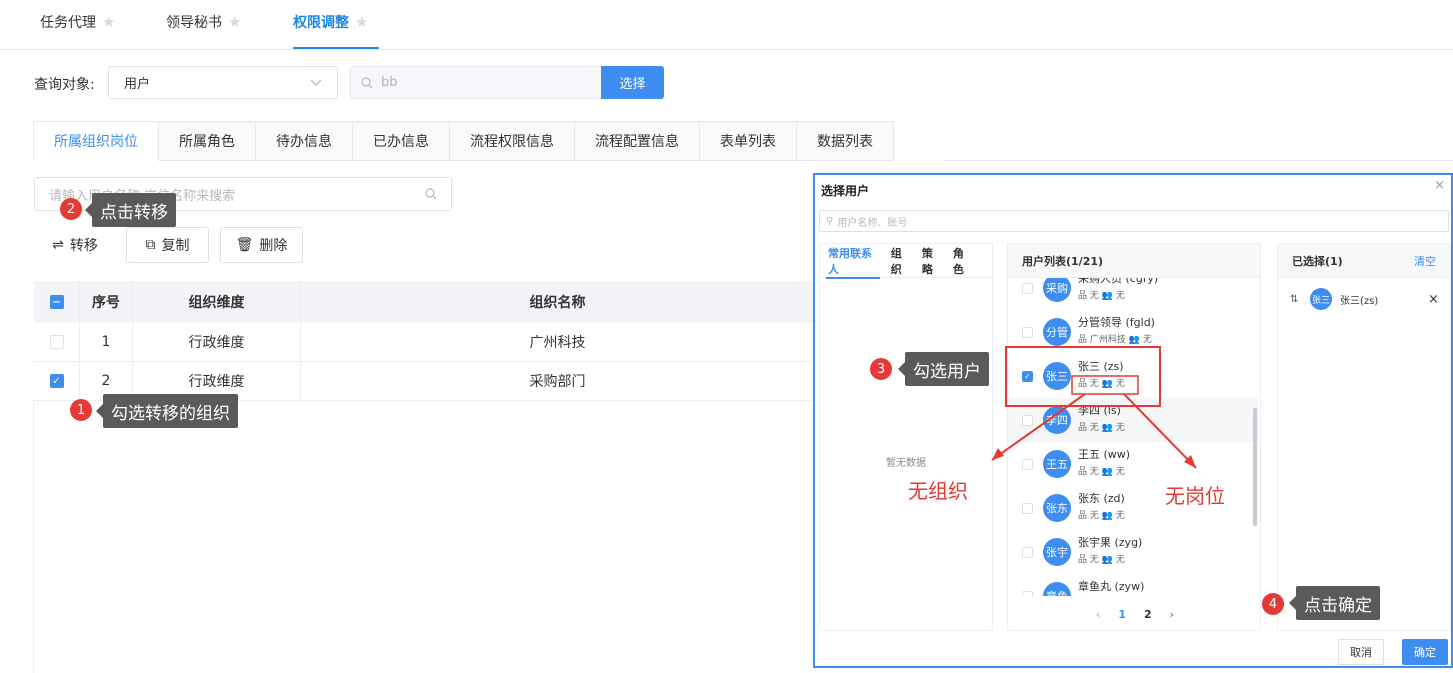 The width and height of the screenshot is (1453, 673). I want to click on annotation-no-org: 无组织, so click(938, 491).